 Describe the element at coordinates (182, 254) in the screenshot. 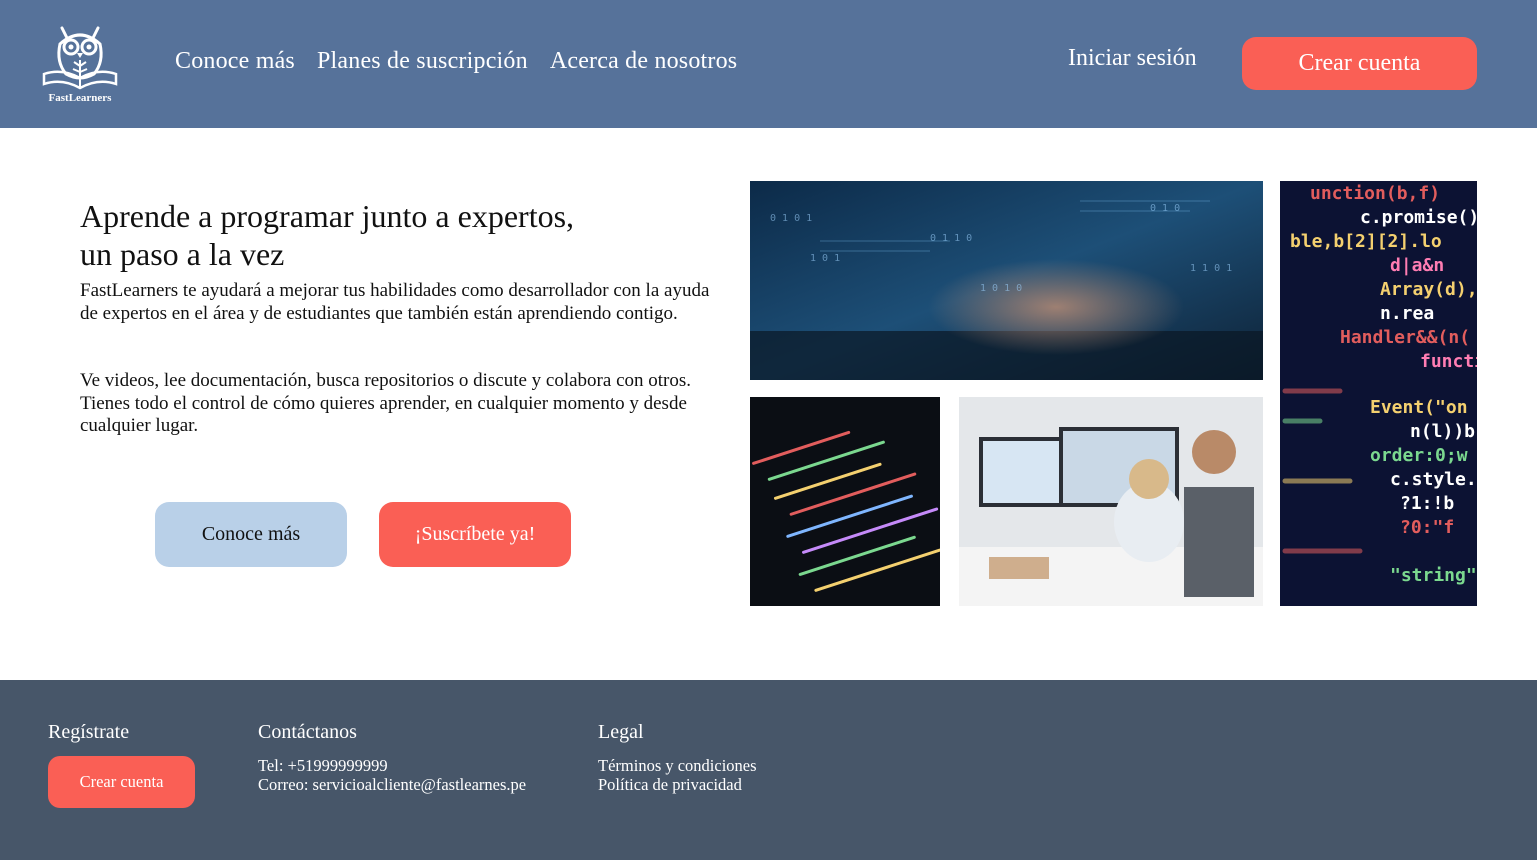

I see `hero-title-line-2: un paso a la vez` at that location.